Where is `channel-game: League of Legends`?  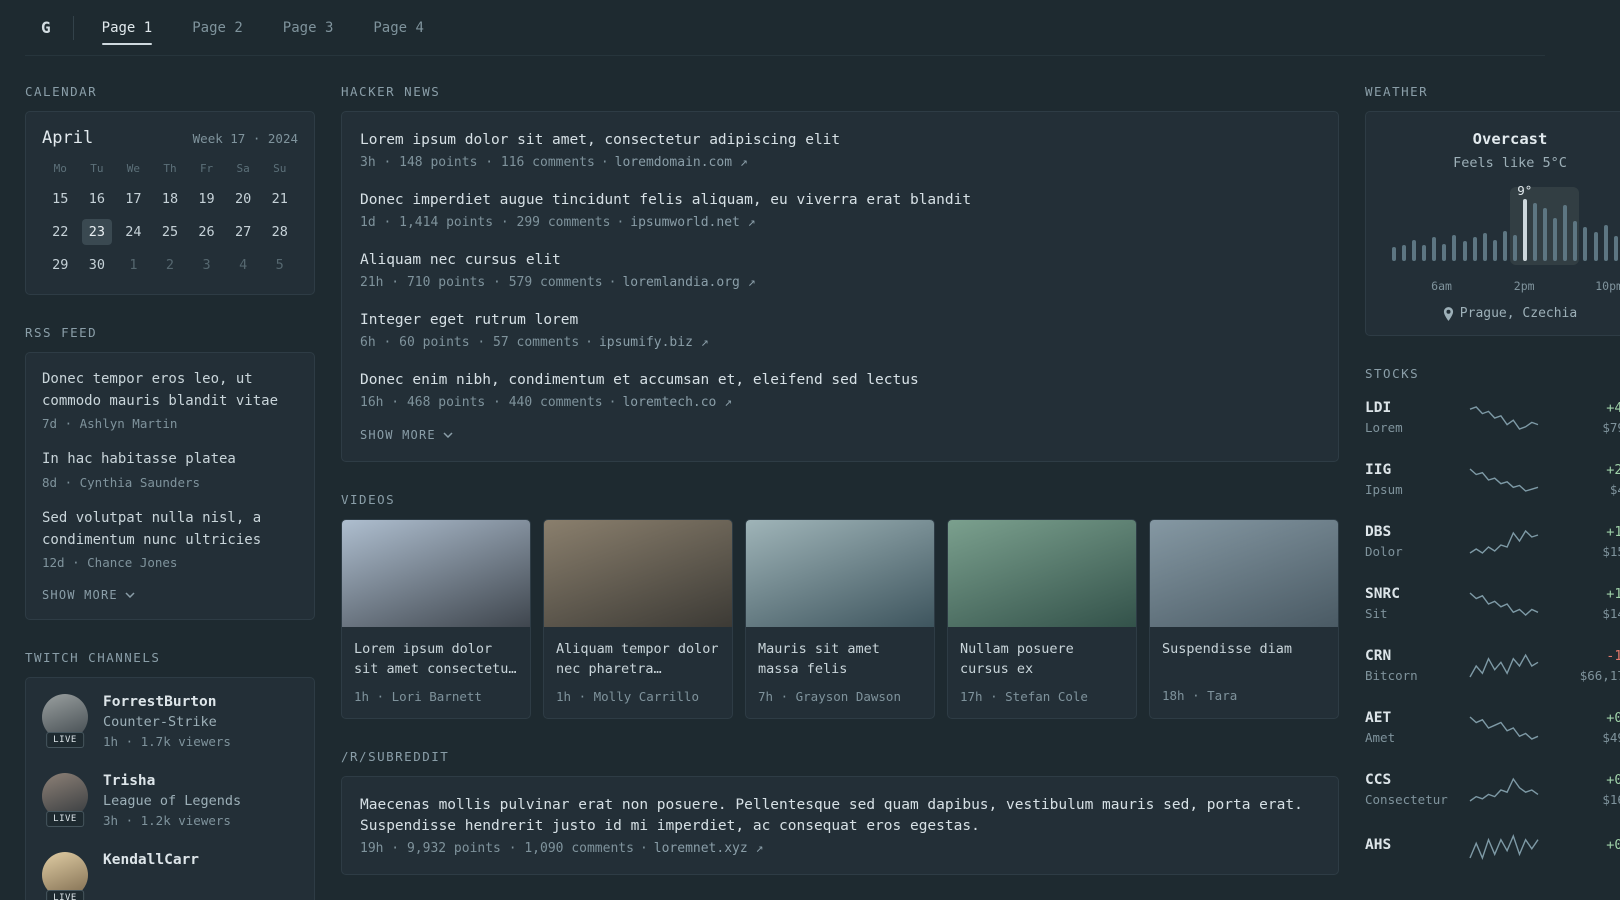
channel-game: League of Legends is located at coordinates (172, 801).